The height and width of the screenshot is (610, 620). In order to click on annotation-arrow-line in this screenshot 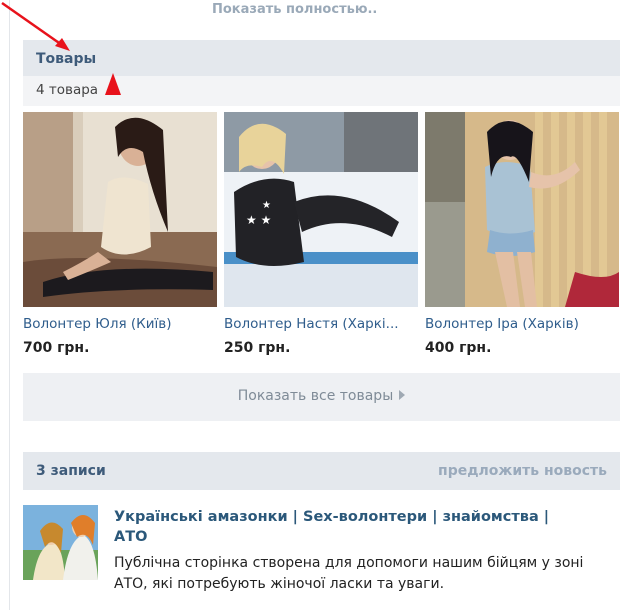, I will do `click(32, 24)`.